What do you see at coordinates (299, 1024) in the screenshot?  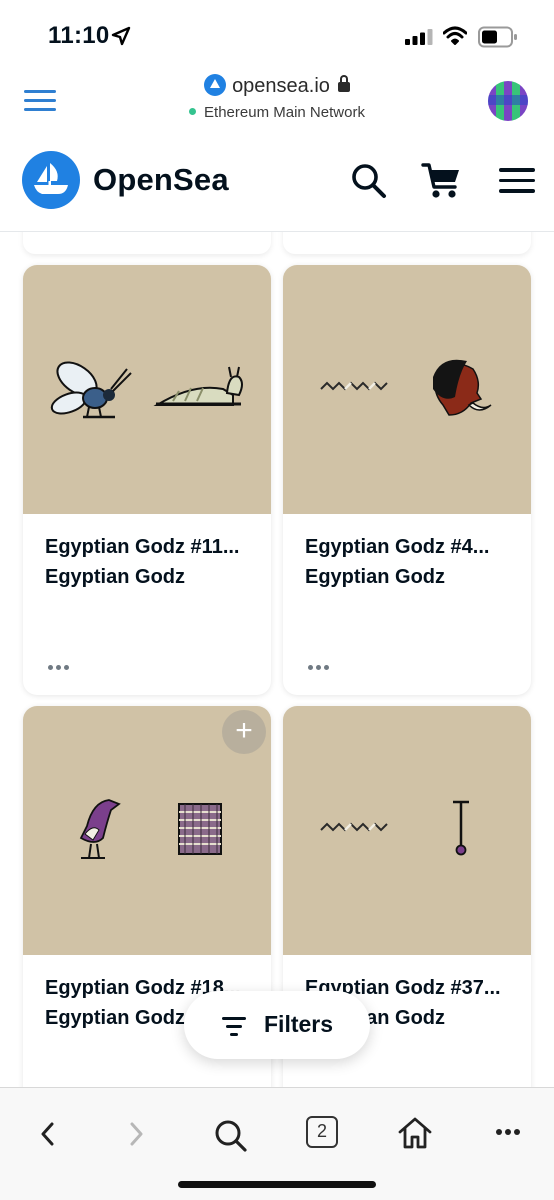 I see `filters-label: Filters` at bounding box center [299, 1024].